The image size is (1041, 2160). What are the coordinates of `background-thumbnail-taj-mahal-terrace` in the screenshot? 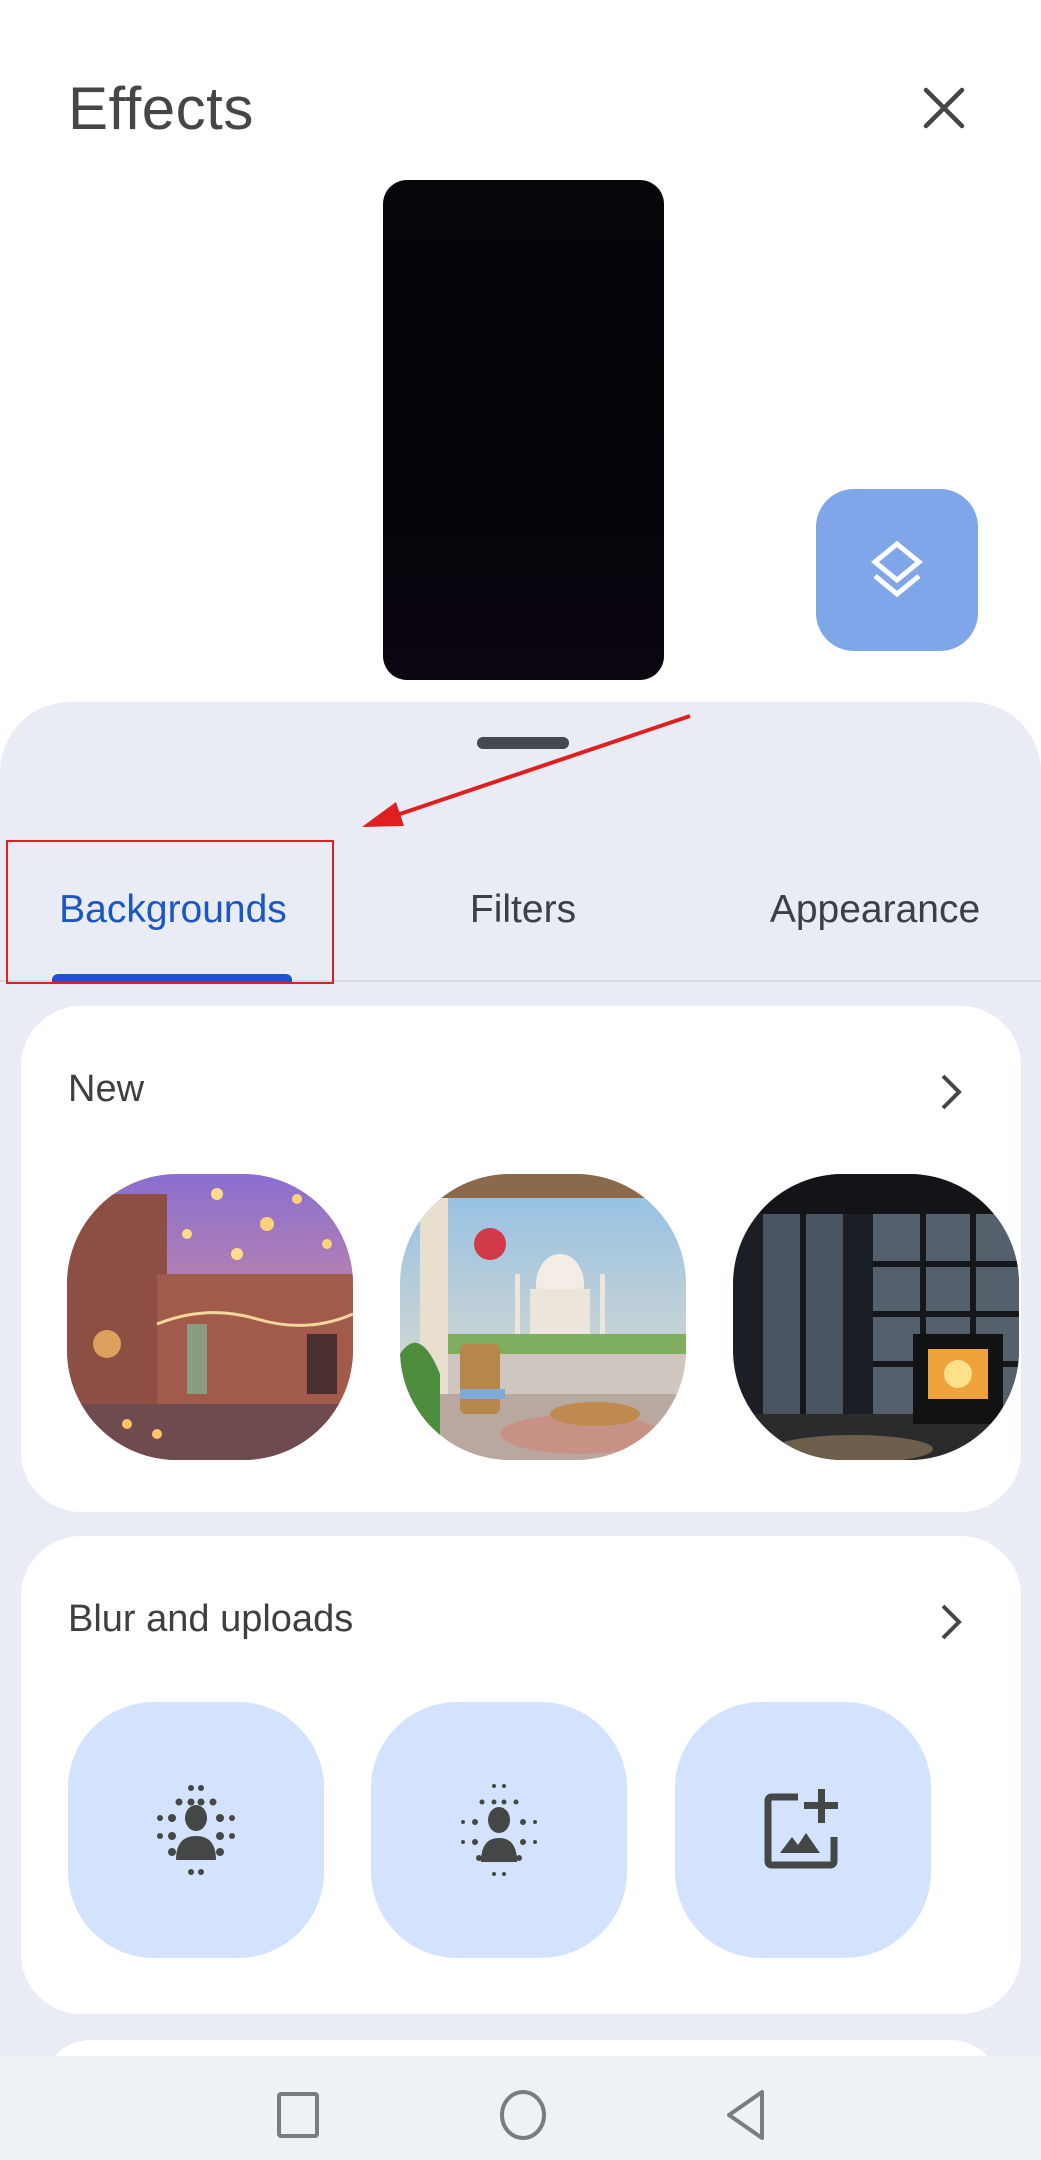 It's located at (543, 1317).